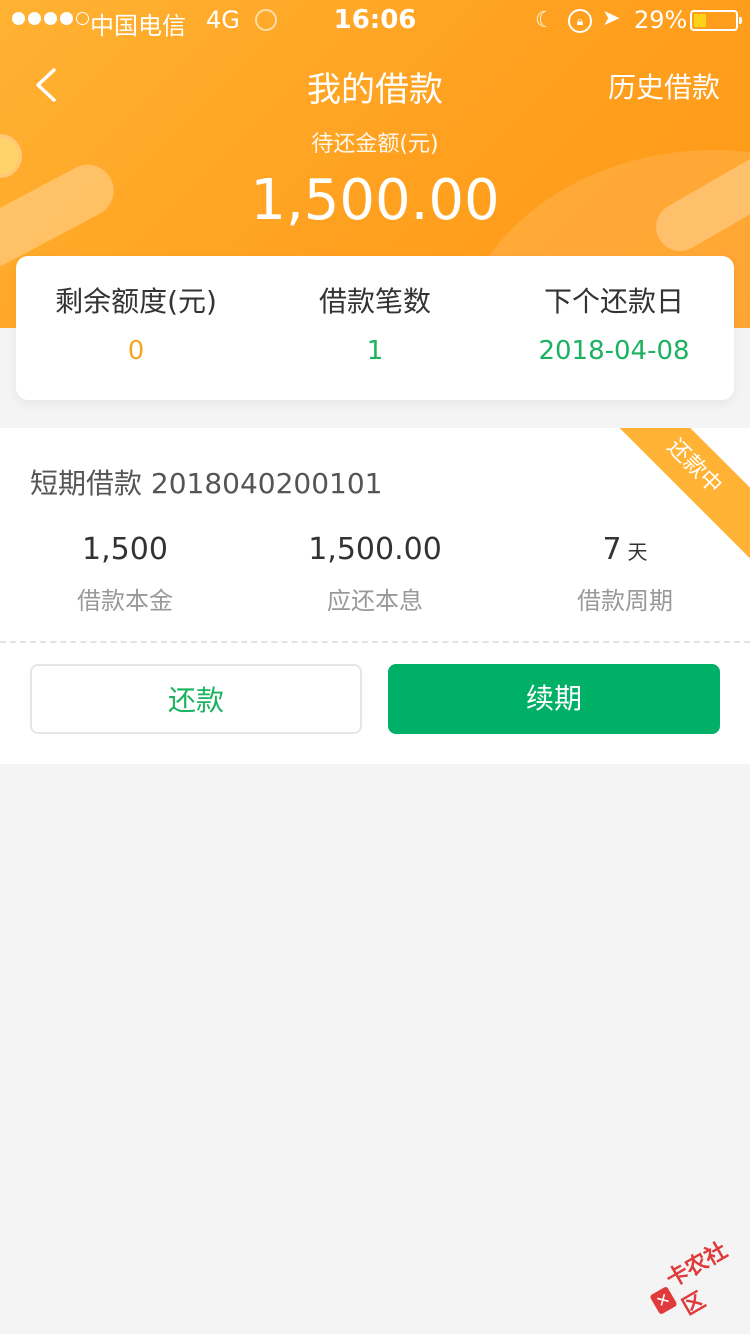 This screenshot has height=1334, width=750. What do you see at coordinates (375, 200) in the screenshot?
I see `due-amount-value: 1,500.00` at bounding box center [375, 200].